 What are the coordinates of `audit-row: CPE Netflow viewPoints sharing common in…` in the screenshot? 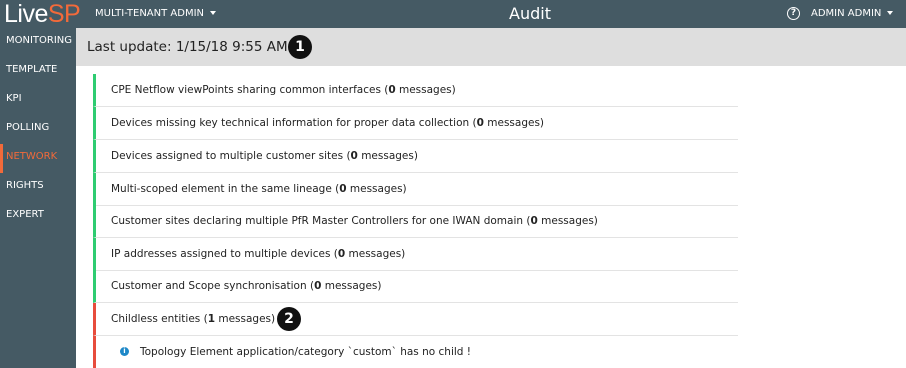 It's located at (415, 90).